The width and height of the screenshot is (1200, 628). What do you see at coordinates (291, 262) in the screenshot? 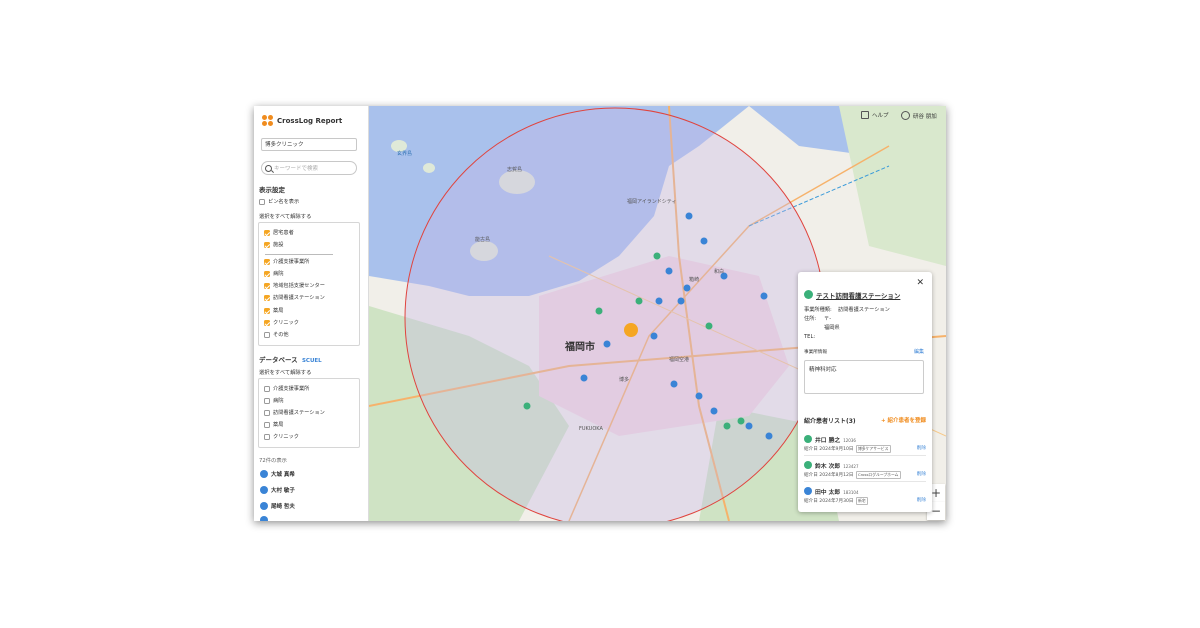
I see `filter-label: 介護支援事業所` at bounding box center [291, 262].